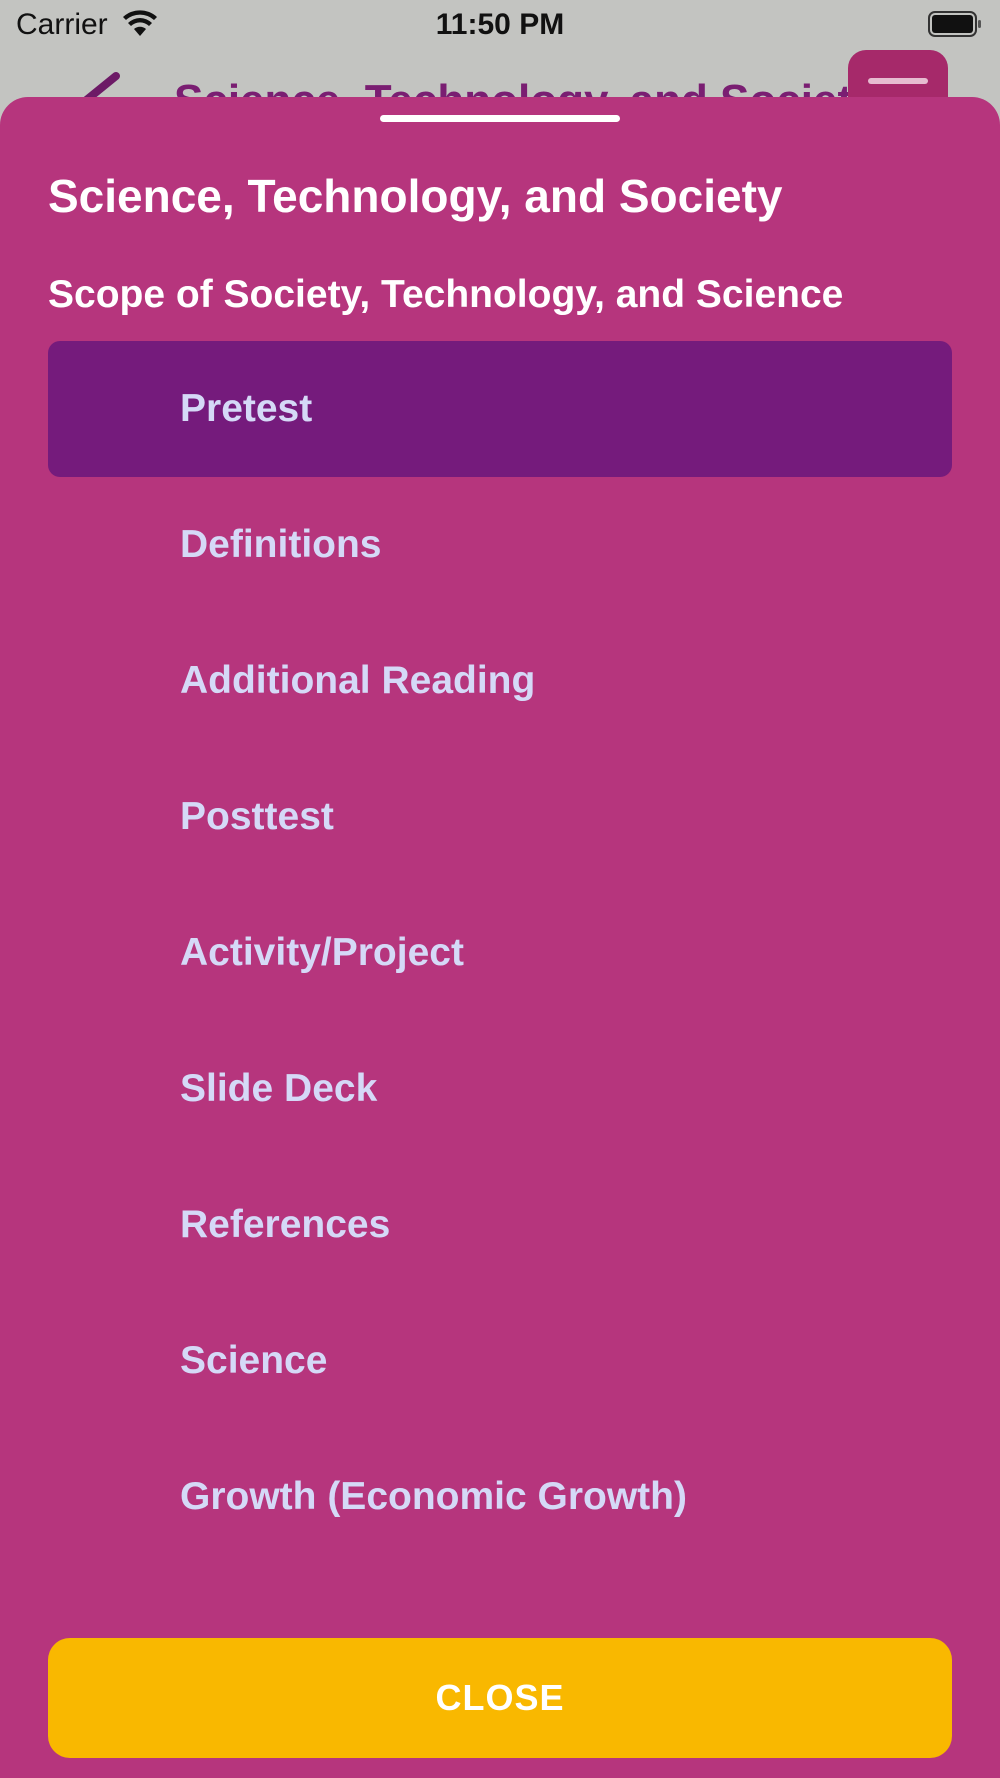  I want to click on menu-icon, so click(898, 81).